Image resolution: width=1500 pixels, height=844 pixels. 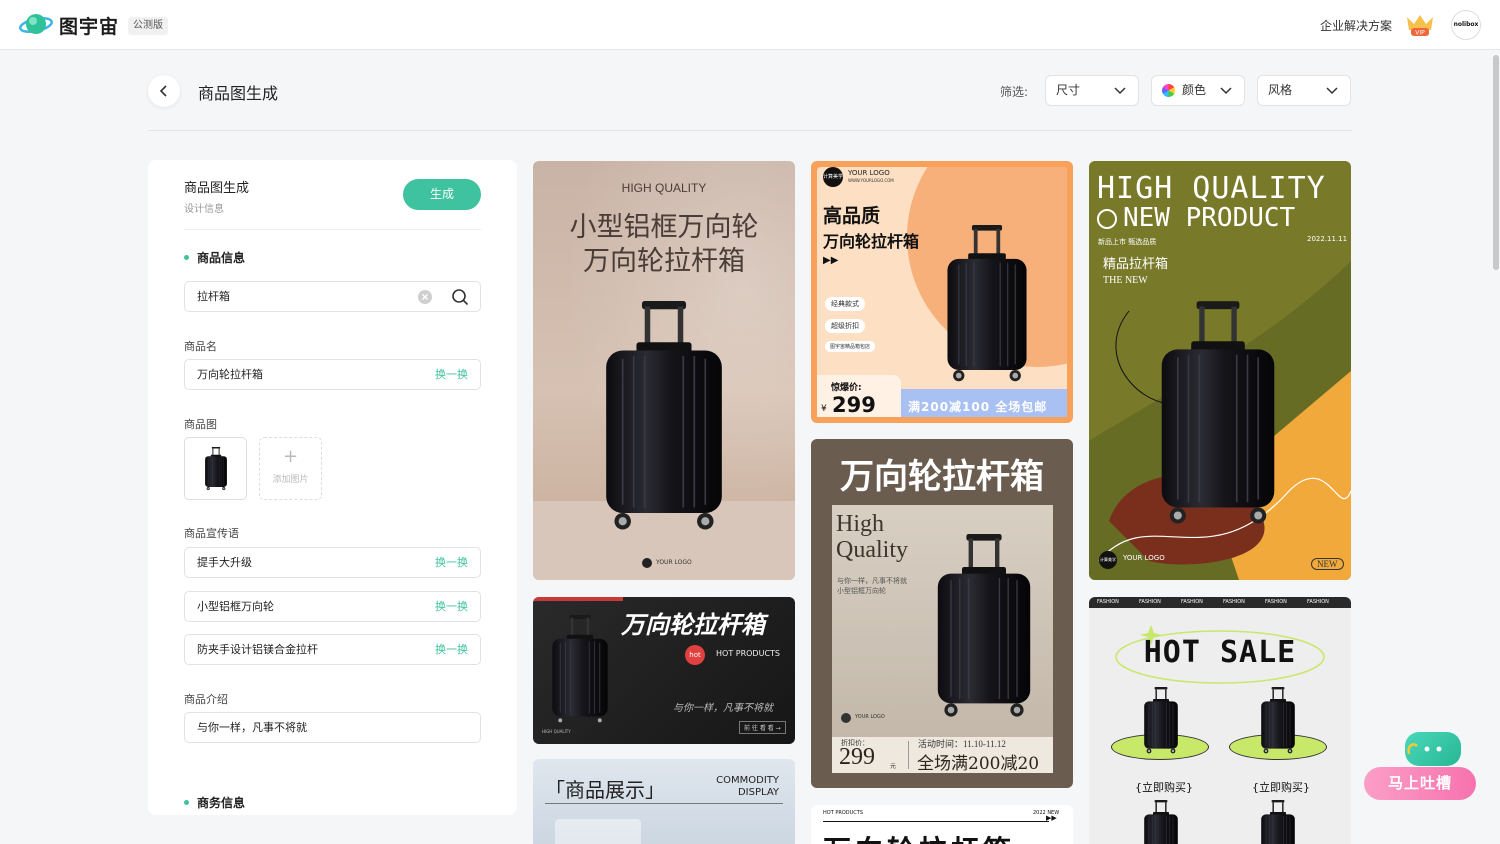 I want to click on price-label: 惊爆价:, so click(x=846, y=388).